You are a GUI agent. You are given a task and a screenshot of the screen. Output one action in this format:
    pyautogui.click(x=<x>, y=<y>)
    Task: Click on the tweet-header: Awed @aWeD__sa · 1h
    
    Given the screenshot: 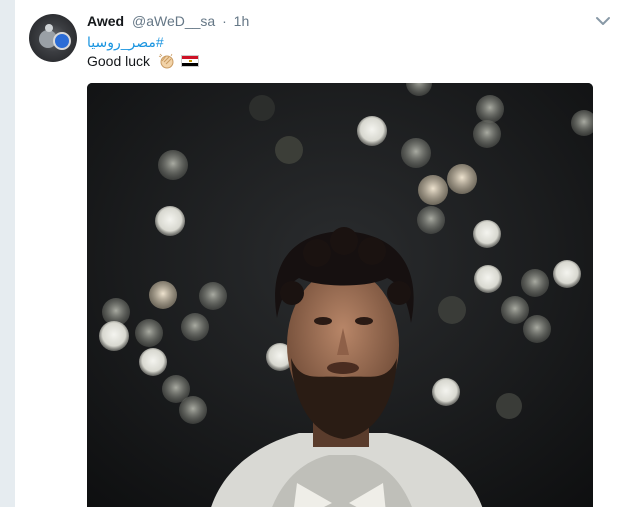 What is the action you would take?
    pyautogui.click(x=168, y=21)
    